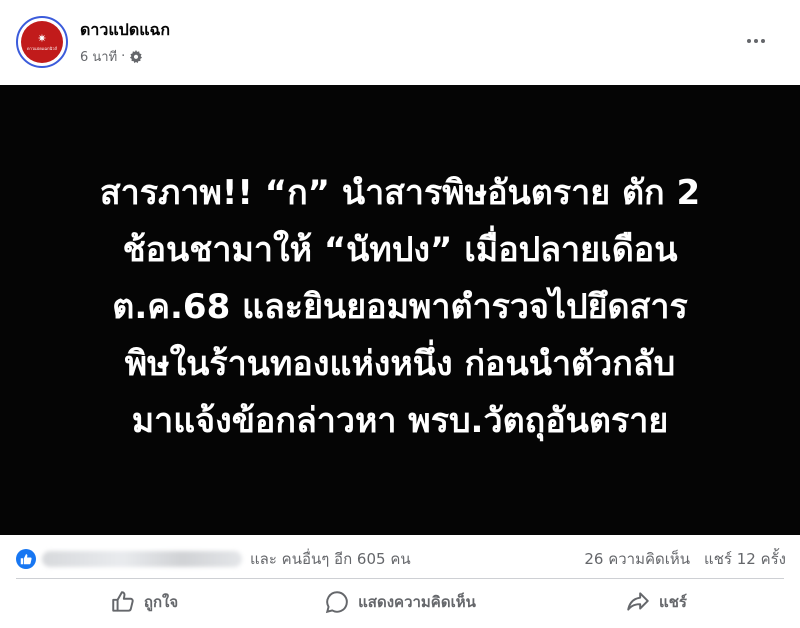  What do you see at coordinates (656, 602) in the screenshot?
I see `share-button: แชร์` at bounding box center [656, 602].